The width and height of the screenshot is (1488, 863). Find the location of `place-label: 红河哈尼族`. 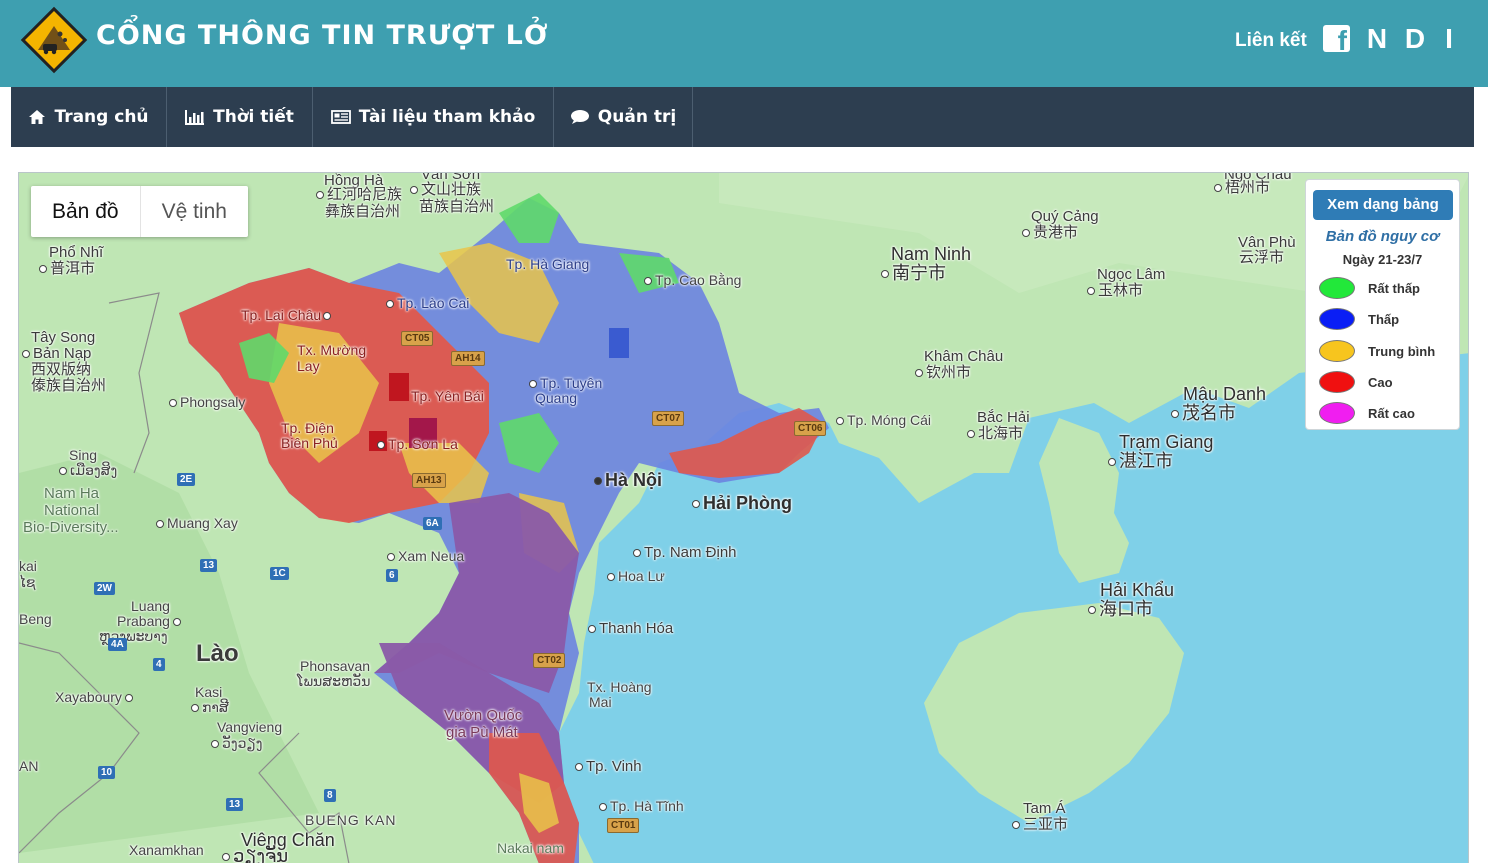

place-label: 红河哈尼族 is located at coordinates (359, 195).